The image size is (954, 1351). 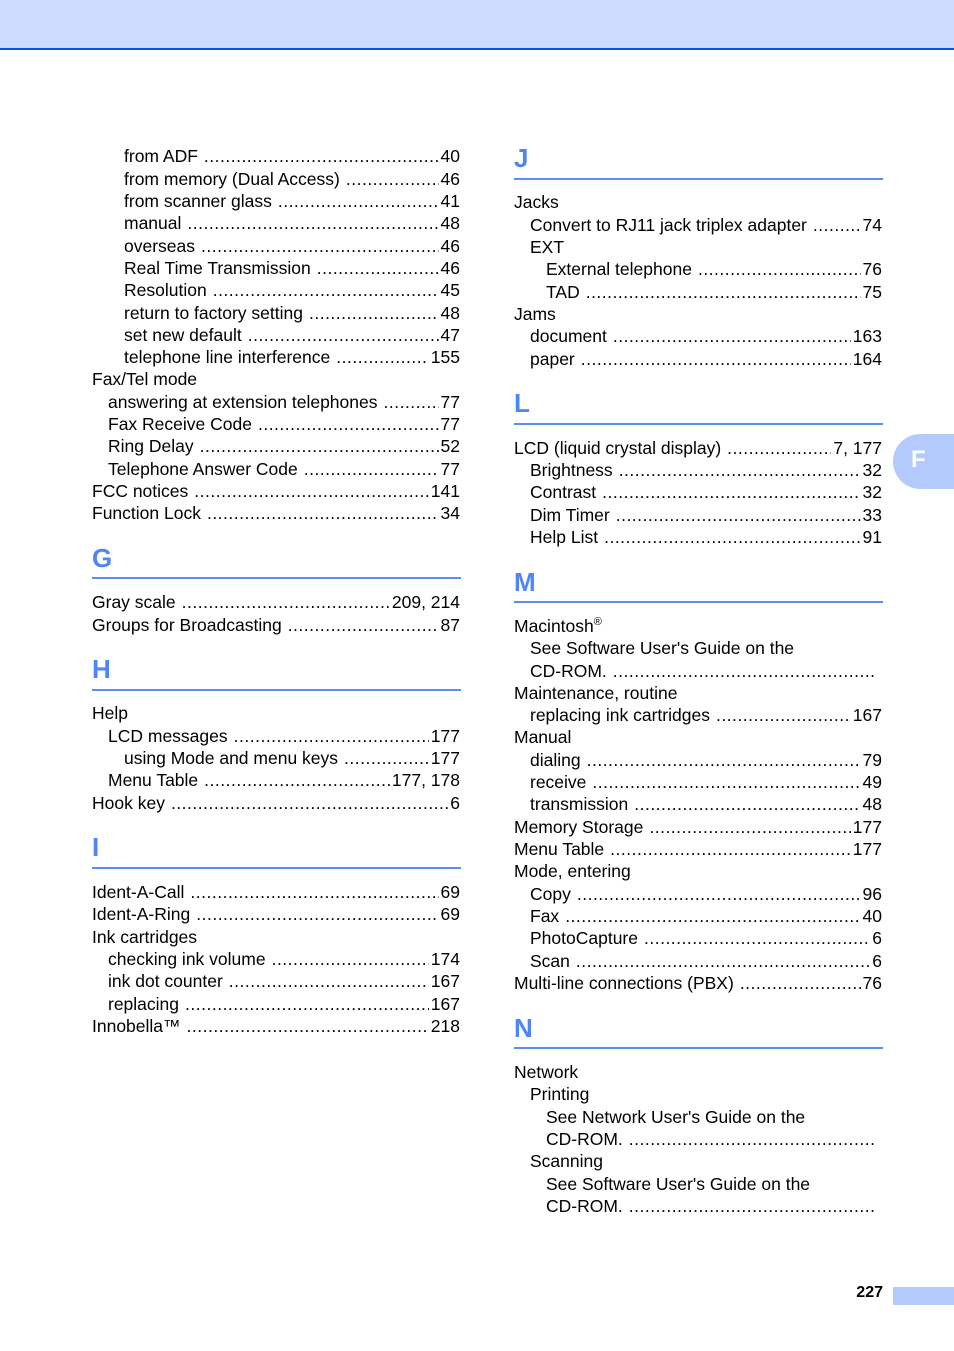 What do you see at coordinates (276, 246) in the screenshot?
I see `index-entry: overseas46` at bounding box center [276, 246].